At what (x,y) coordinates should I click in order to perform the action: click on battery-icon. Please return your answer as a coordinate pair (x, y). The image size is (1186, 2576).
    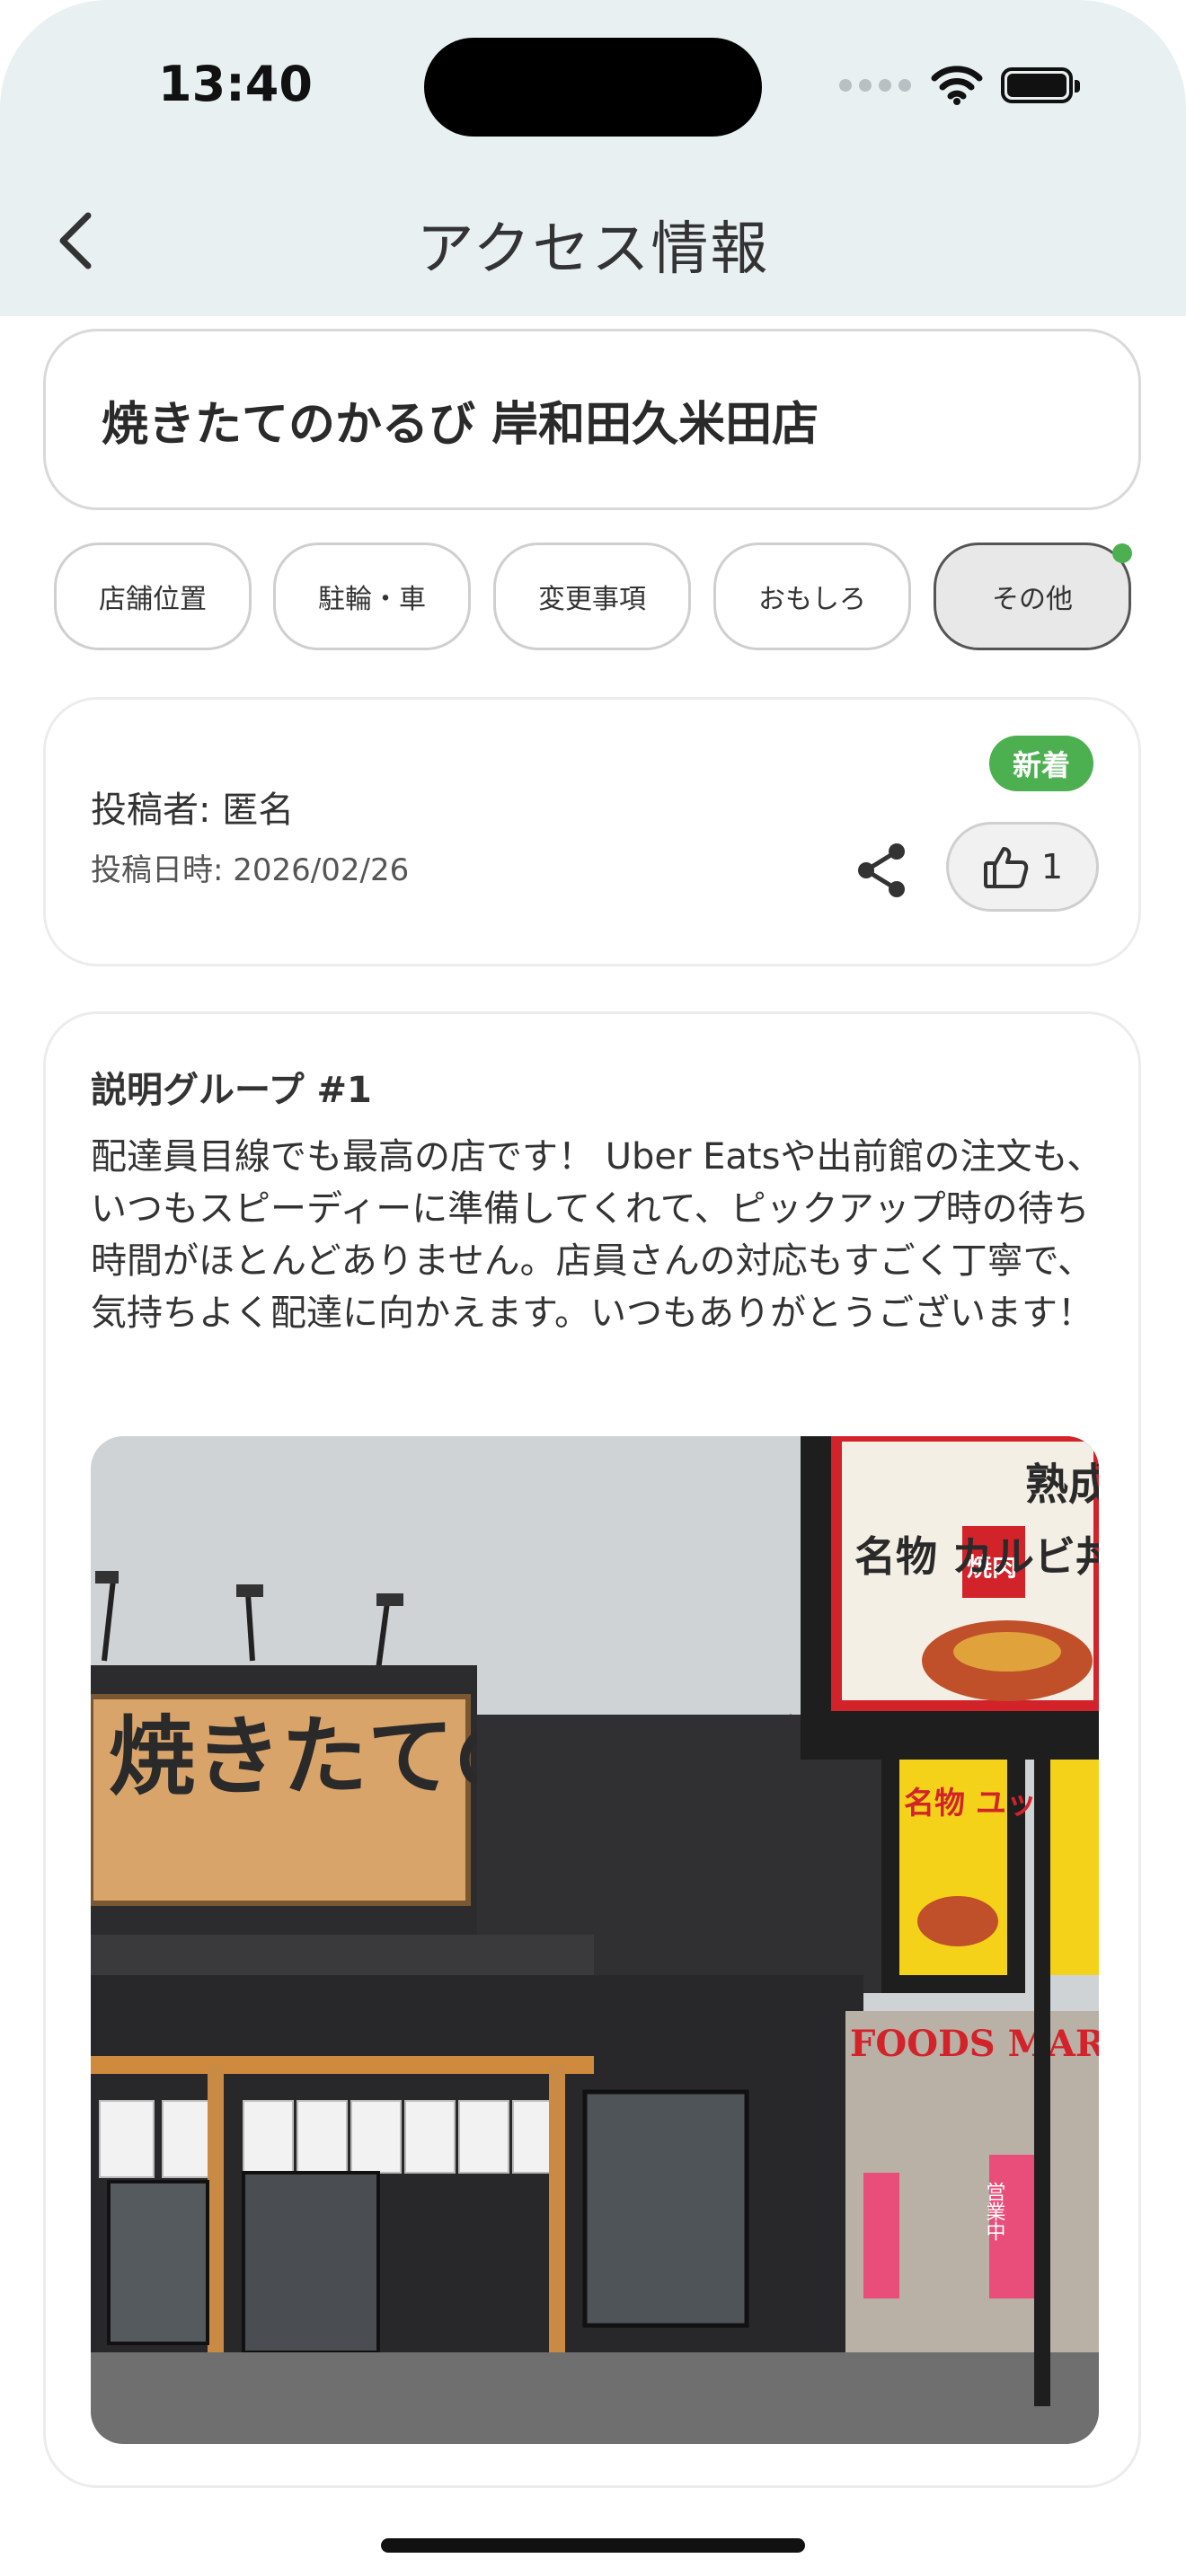
    Looking at the image, I should click on (1040, 85).